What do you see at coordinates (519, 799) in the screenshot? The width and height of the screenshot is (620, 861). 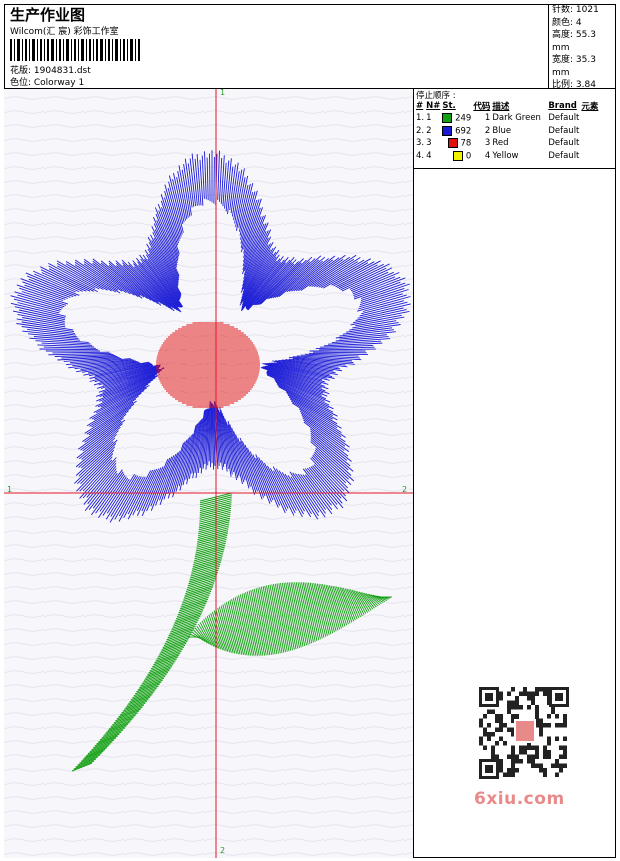 I see `watermark-site: 6xiu.com` at bounding box center [519, 799].